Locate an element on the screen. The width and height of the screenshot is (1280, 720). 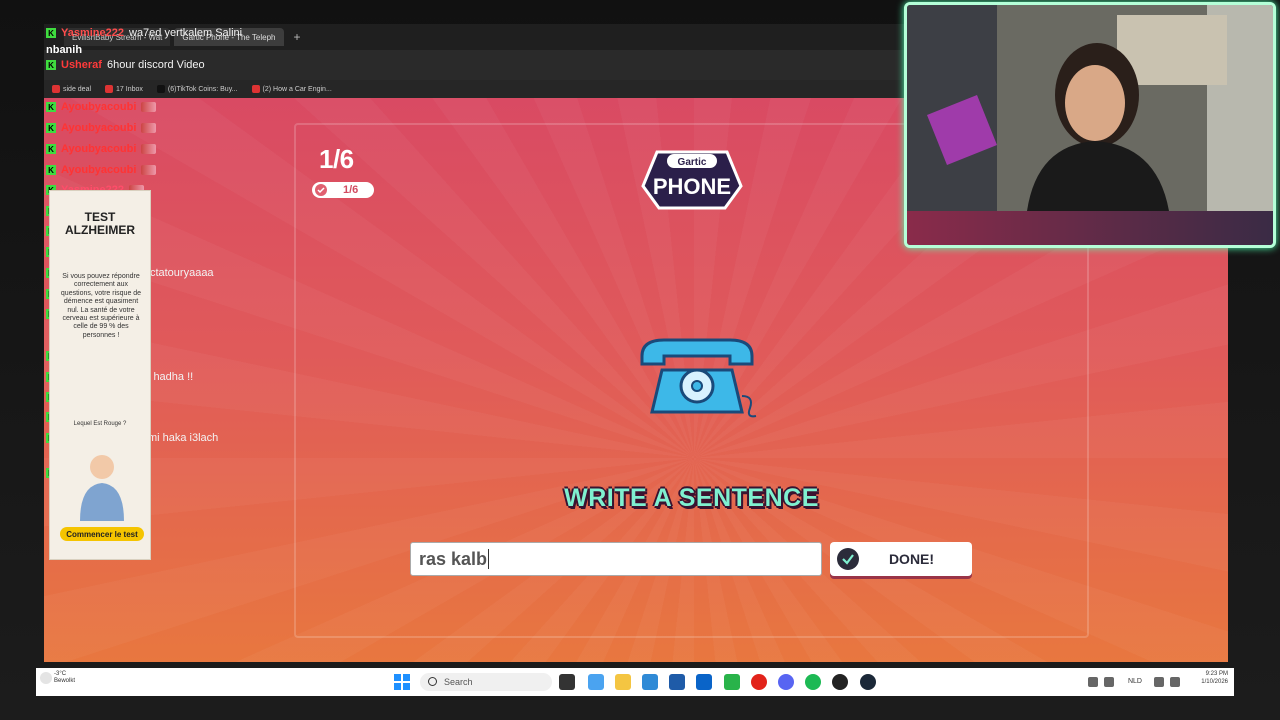
webcam-feed is located at coordinates (1090, 125).